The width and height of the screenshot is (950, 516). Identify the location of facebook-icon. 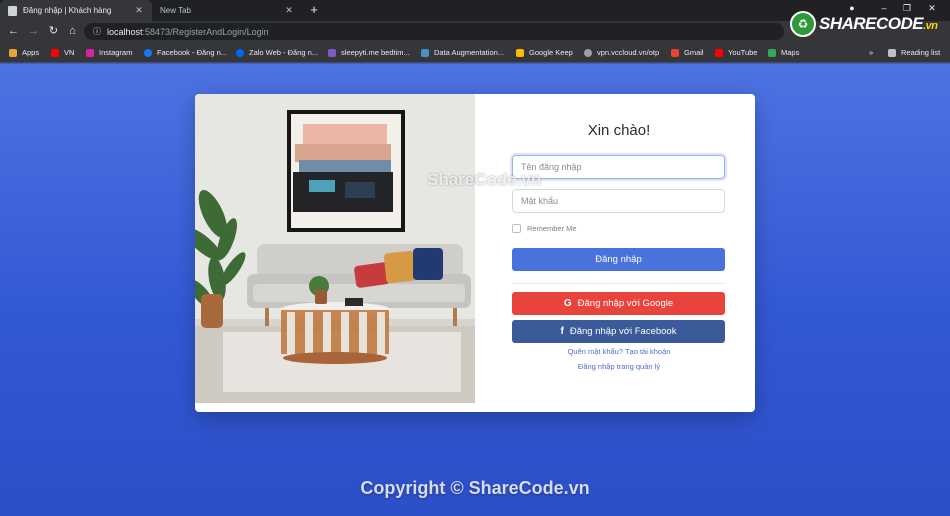
(148, 52).